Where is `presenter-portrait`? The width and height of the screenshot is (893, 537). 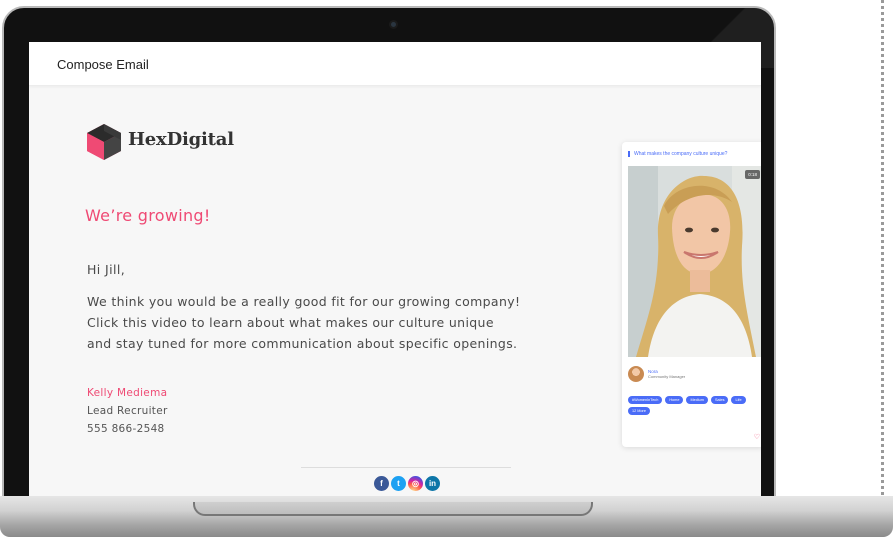 presenter-portrait is located at coordinates (694, 261).